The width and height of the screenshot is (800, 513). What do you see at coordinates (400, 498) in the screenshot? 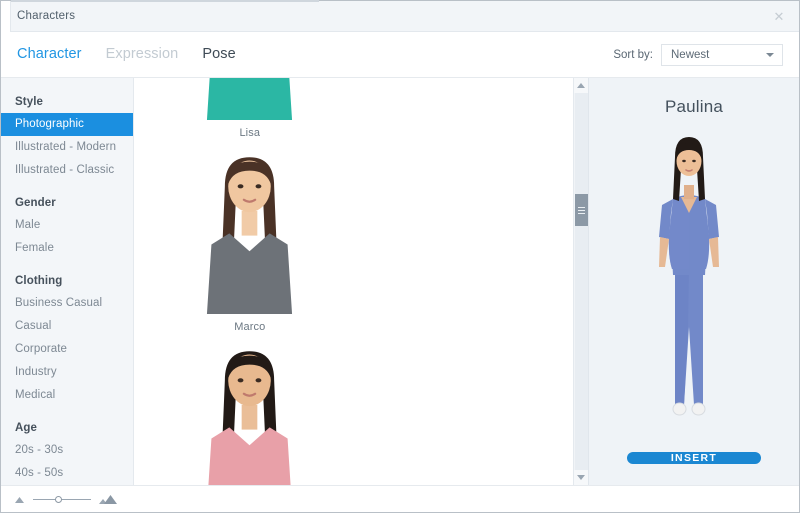
I see `status-bar` at bounding box center [400, 498].